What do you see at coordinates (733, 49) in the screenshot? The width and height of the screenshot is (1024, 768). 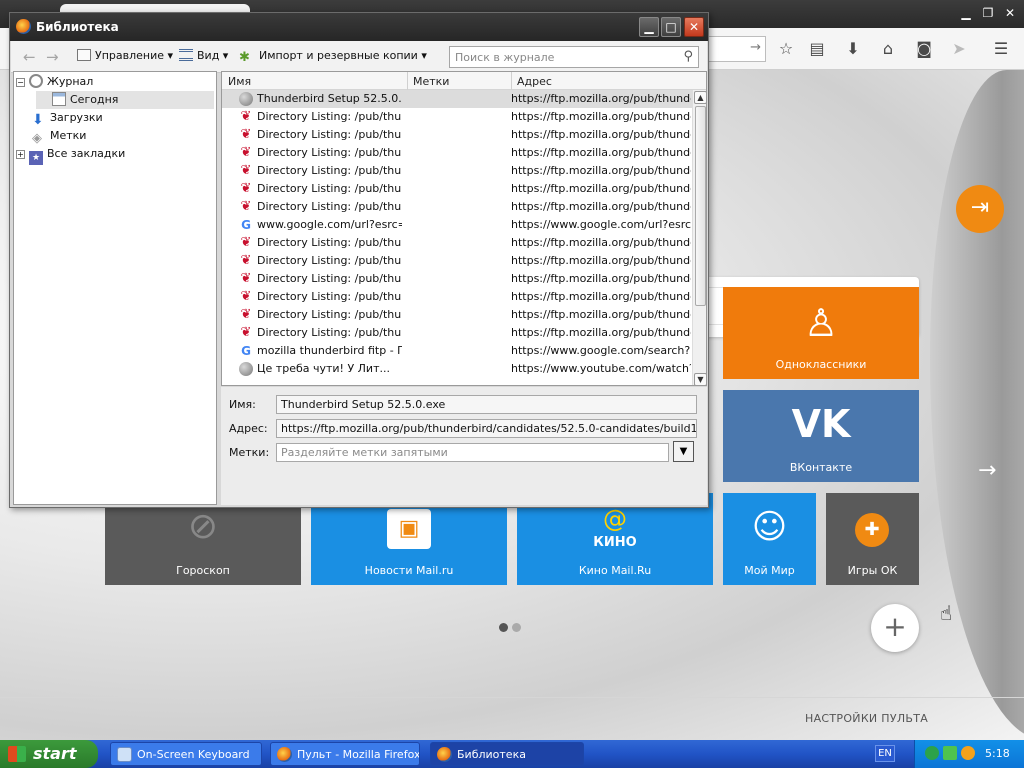 I see `url-bar: →` at bounding box center [733, 49].